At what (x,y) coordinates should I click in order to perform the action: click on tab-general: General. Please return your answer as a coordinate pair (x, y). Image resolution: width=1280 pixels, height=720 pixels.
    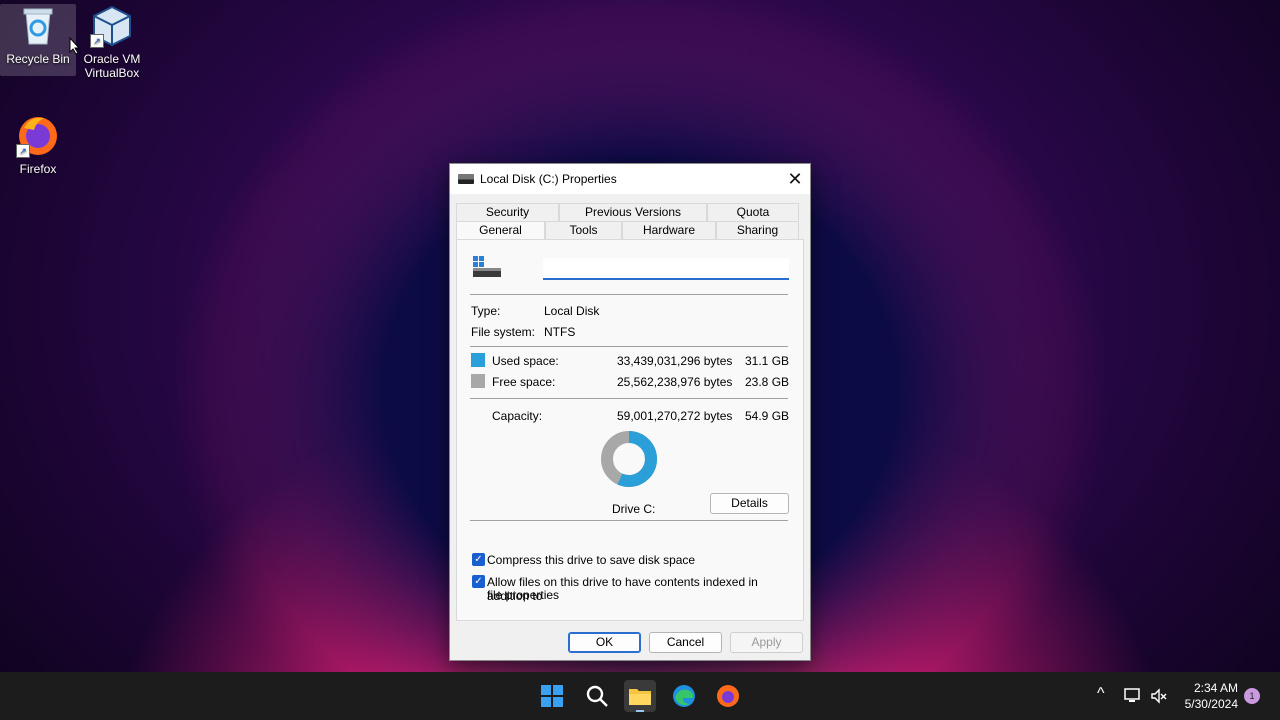
    Looking at the image, I should click on (500, 231).